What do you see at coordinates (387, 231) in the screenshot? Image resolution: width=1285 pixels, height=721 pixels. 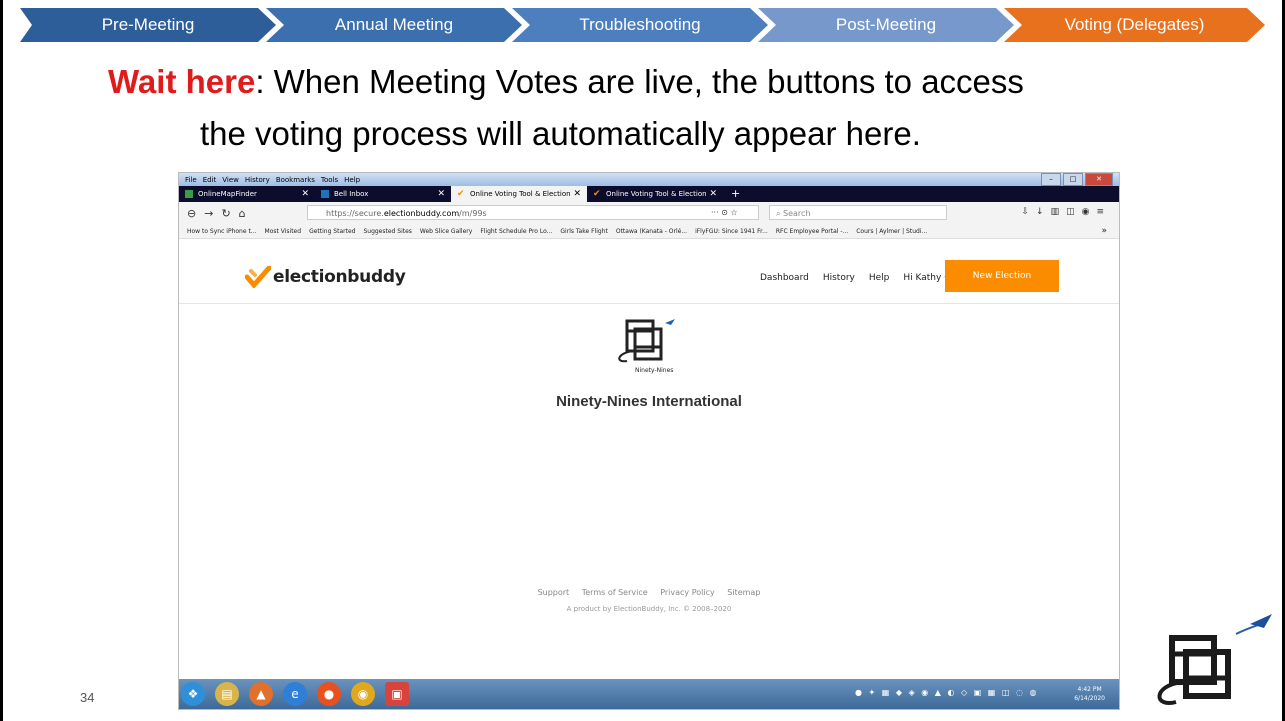 I see `bookmark-item: Suggested Sites` at bounding box center [387, 231].